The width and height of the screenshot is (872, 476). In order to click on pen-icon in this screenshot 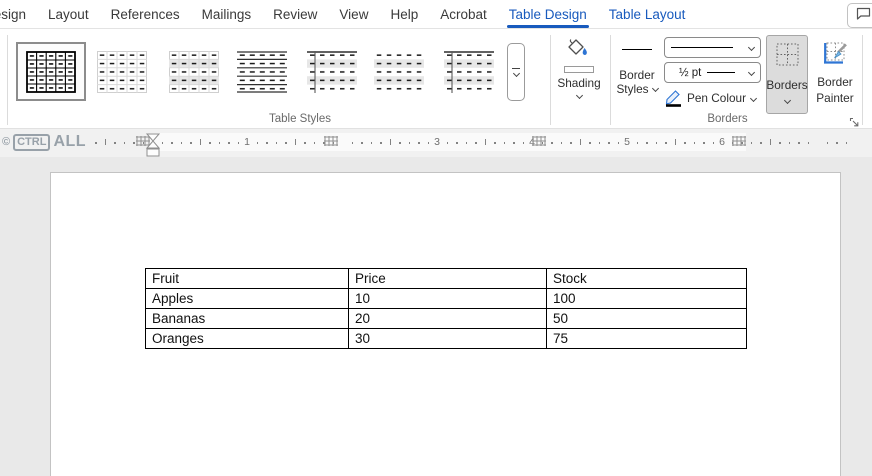, I will do `click(673, 98)`.